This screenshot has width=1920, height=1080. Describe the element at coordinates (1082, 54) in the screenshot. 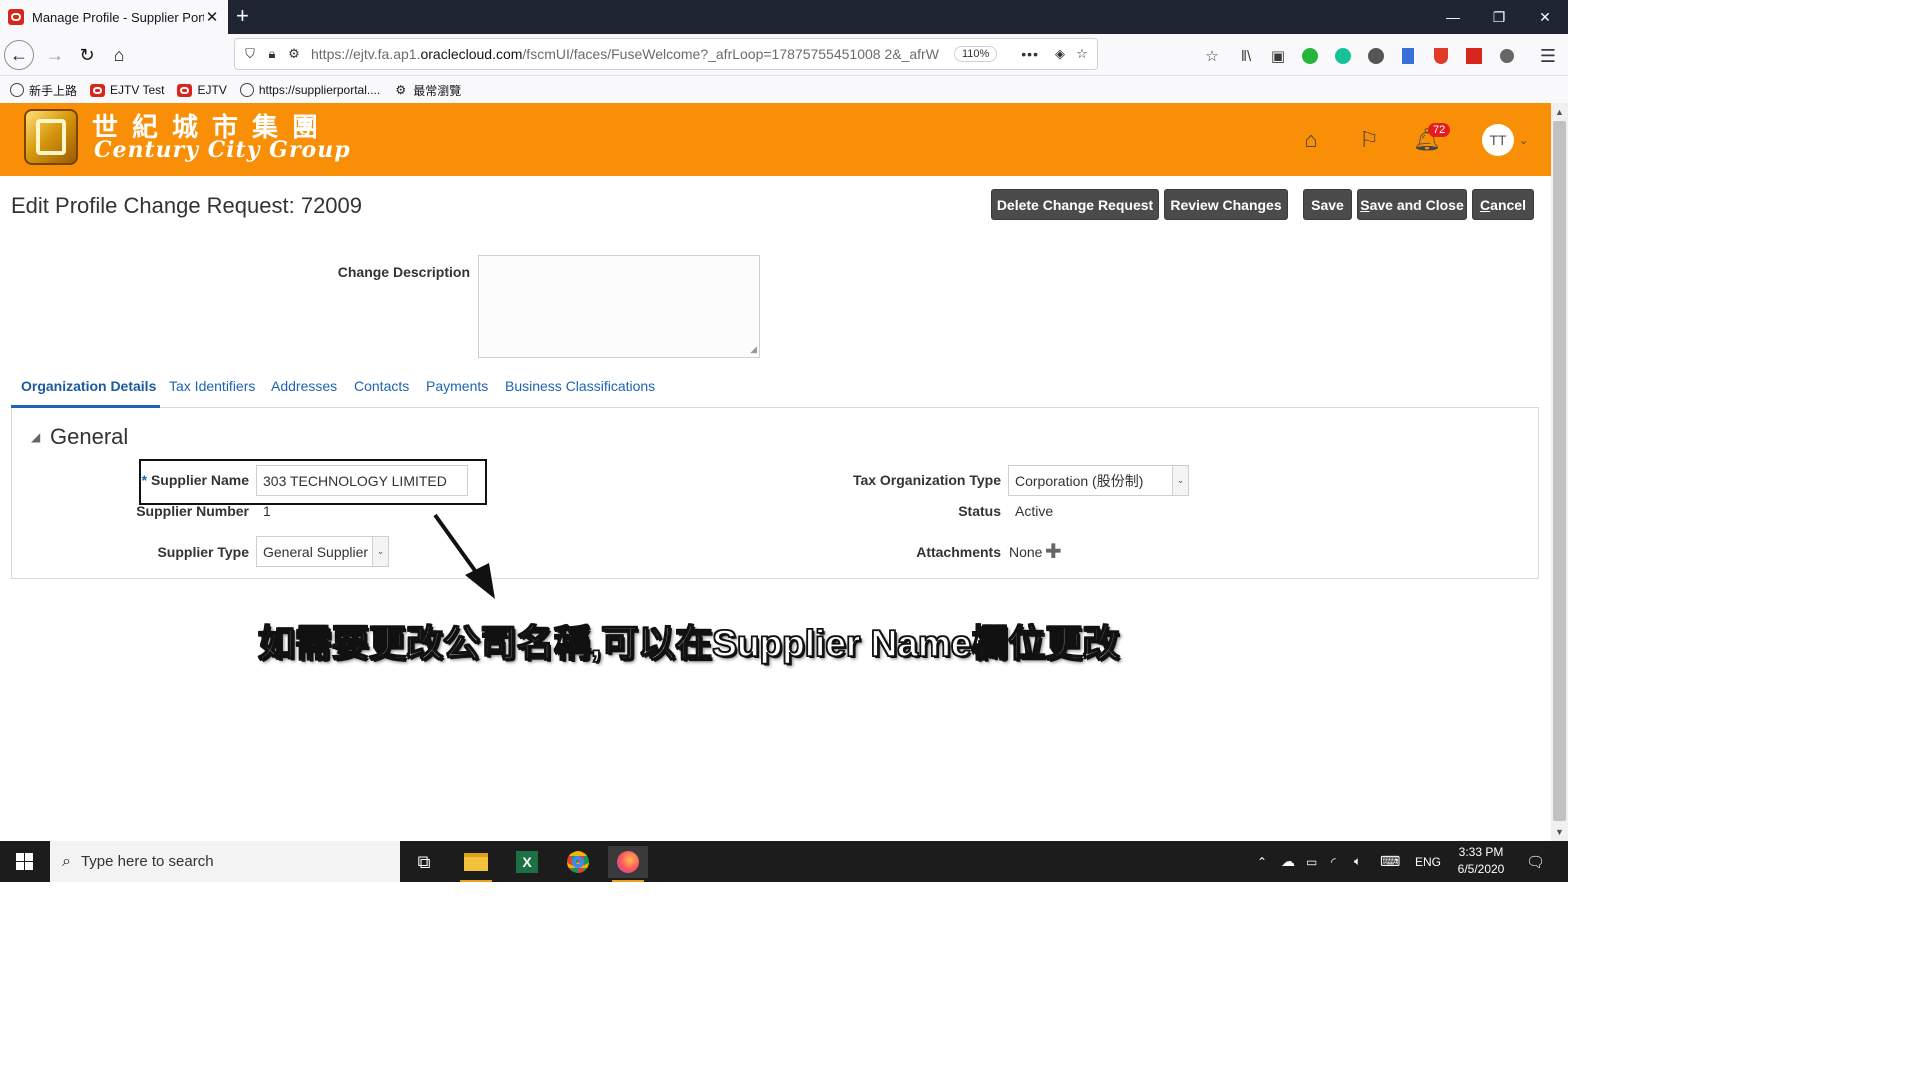

I see `bookmark-star-icon: ☆` at that location.